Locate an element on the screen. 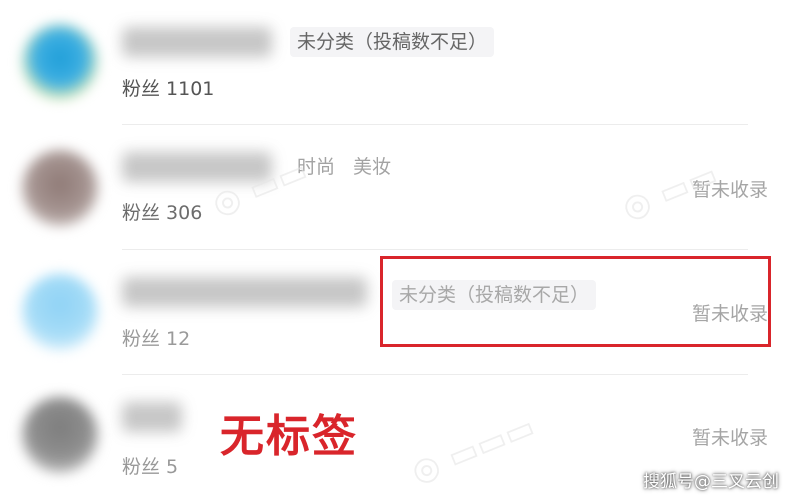 Image resolution: width=793 pixels, height=500 pixels. fan-count: 粉丝 5 is located at coordinates (150, 467).